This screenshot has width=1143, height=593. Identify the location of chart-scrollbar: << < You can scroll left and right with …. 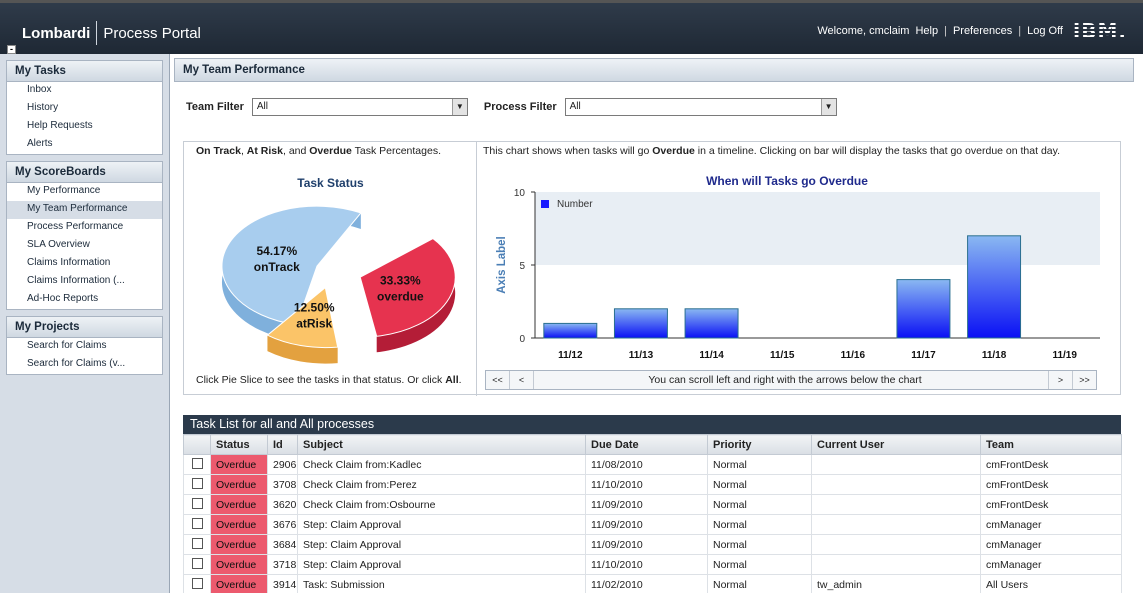
(791, 380).